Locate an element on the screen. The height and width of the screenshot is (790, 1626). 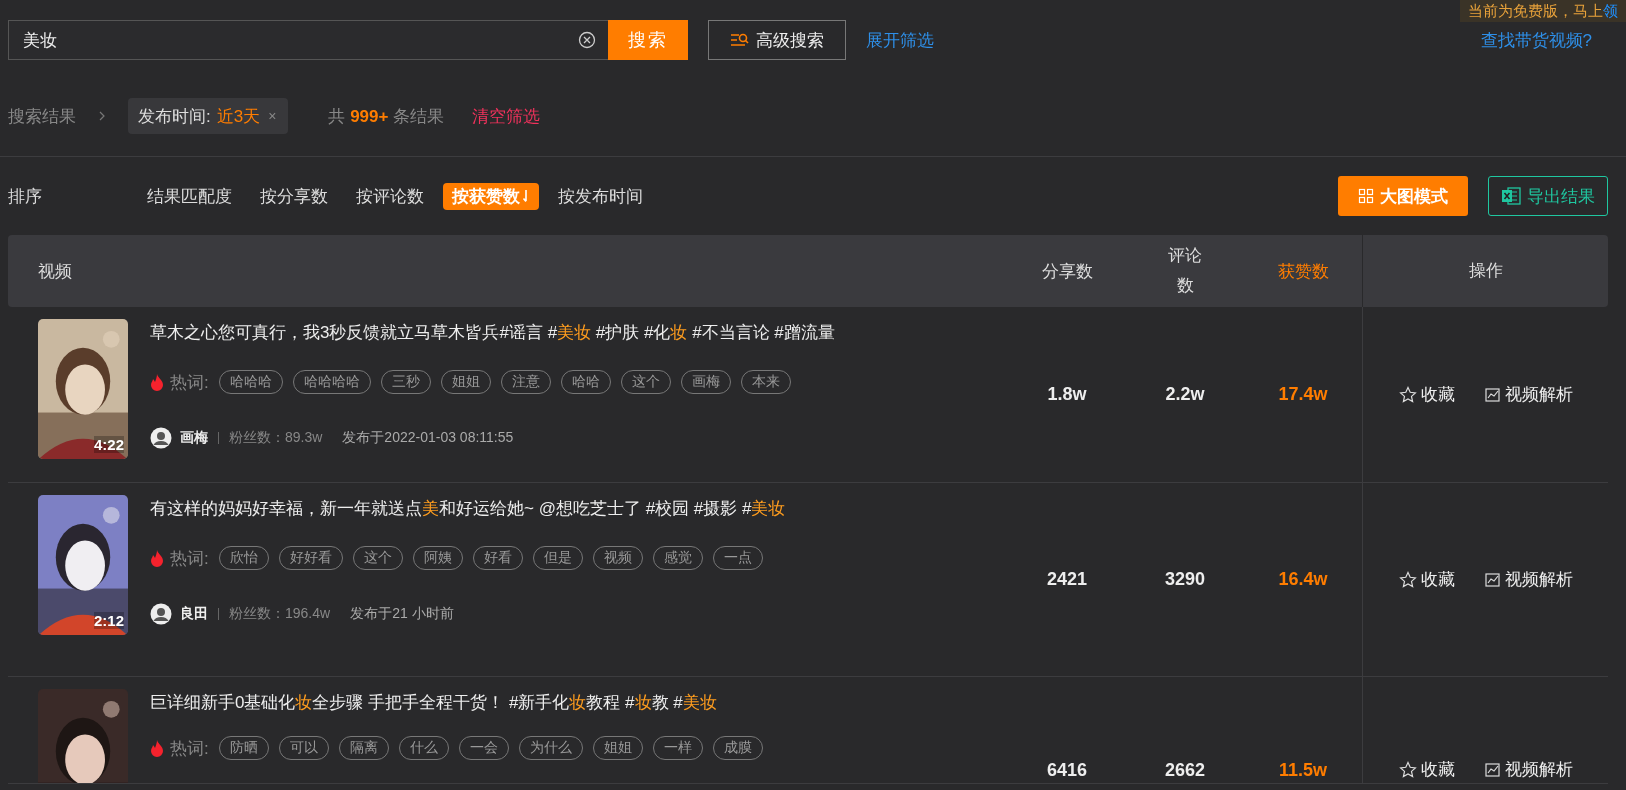
fans-count: 粉丝数：196.4w is located at coordinates (280, 614).